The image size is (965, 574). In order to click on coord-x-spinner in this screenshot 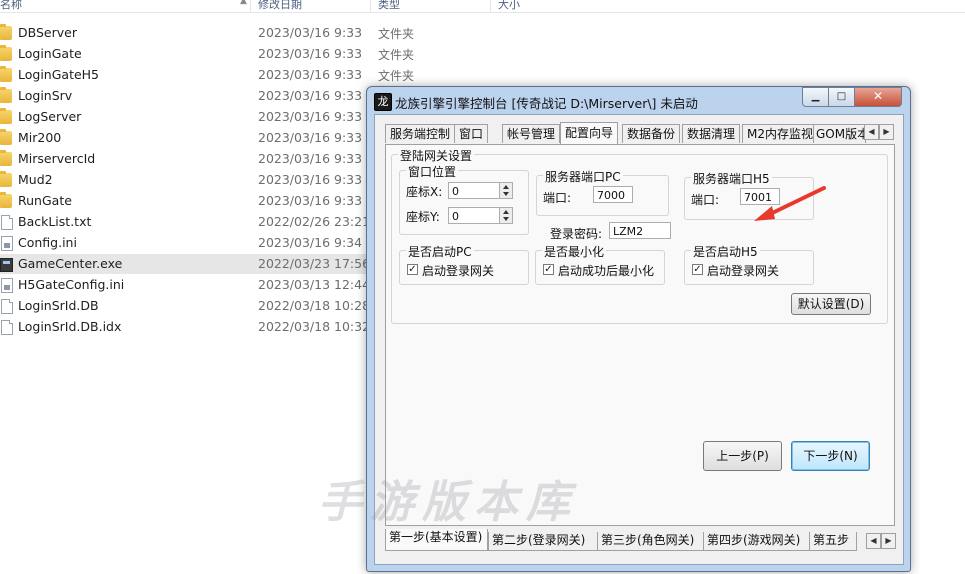, I will do `click(506, 190)`.